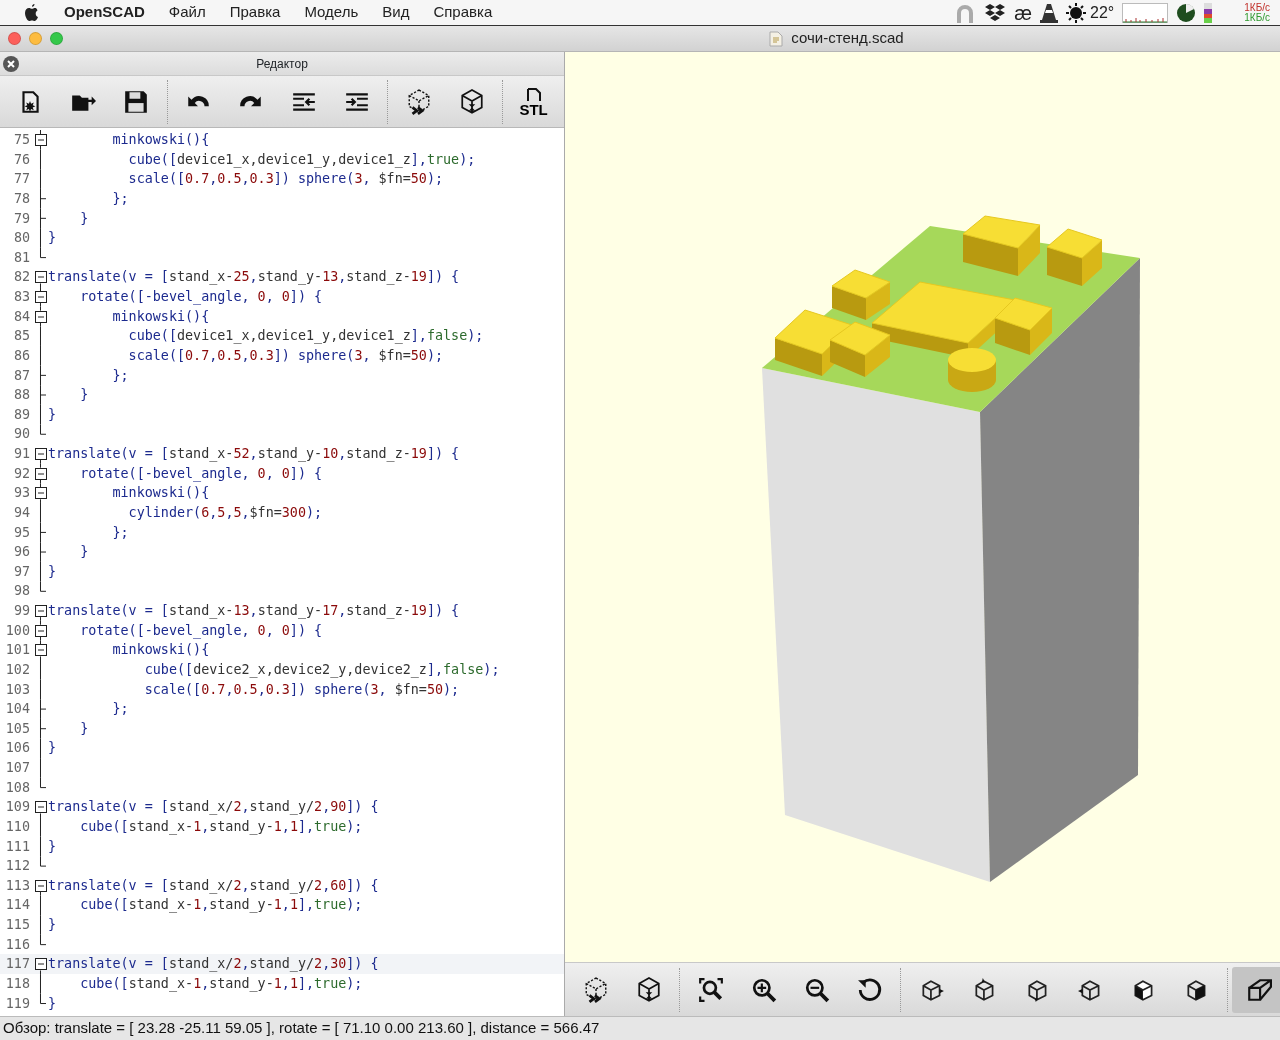 The height and width of the screenshot is (1040, 1280). What do you see at coordinates (14, 38) in the screenshot?
I see `close-window-button` at bounding box center [14, 38].